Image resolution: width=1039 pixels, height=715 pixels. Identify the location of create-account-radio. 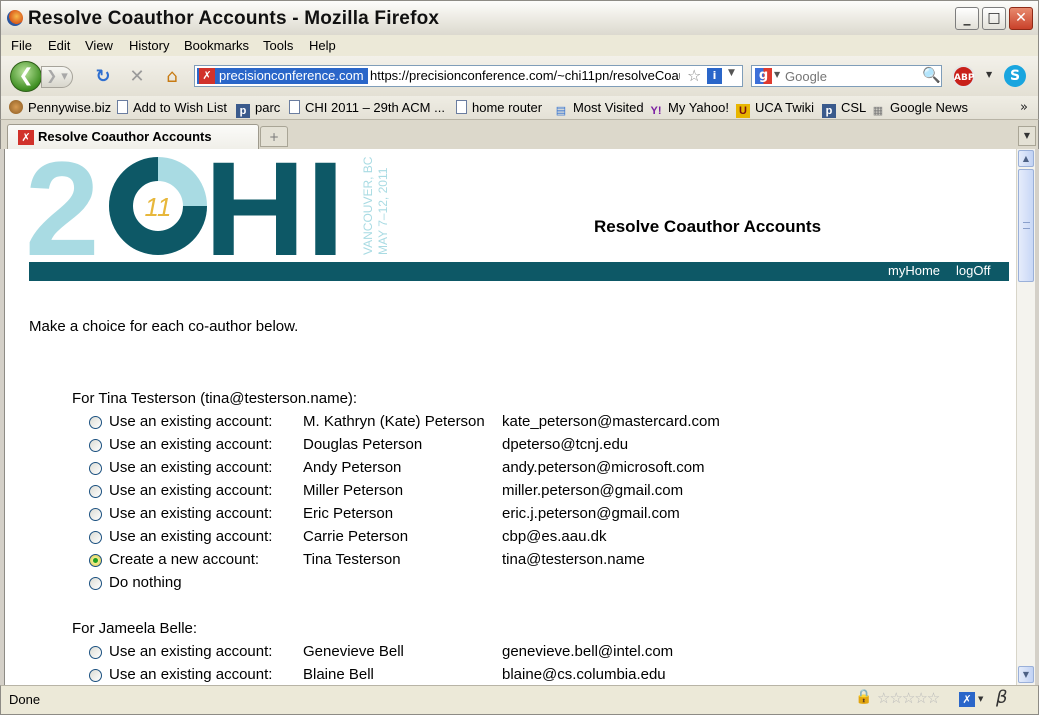
(95, 560).